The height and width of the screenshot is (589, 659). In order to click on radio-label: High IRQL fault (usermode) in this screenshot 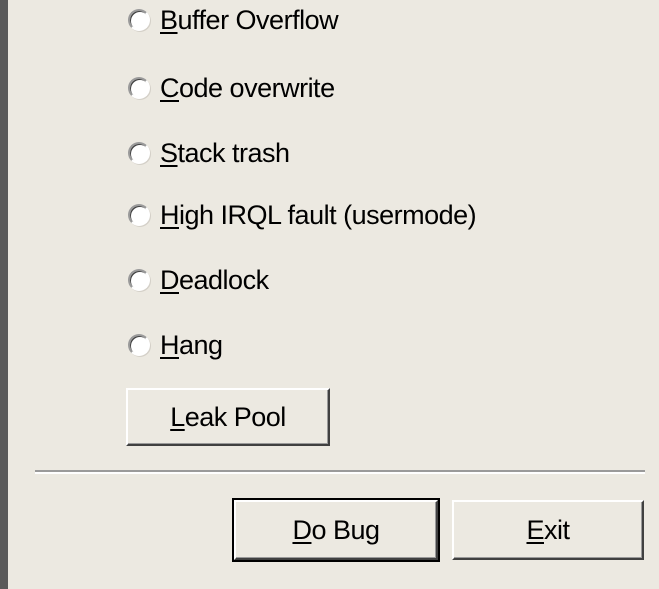, I will do `click(318, 214)`.